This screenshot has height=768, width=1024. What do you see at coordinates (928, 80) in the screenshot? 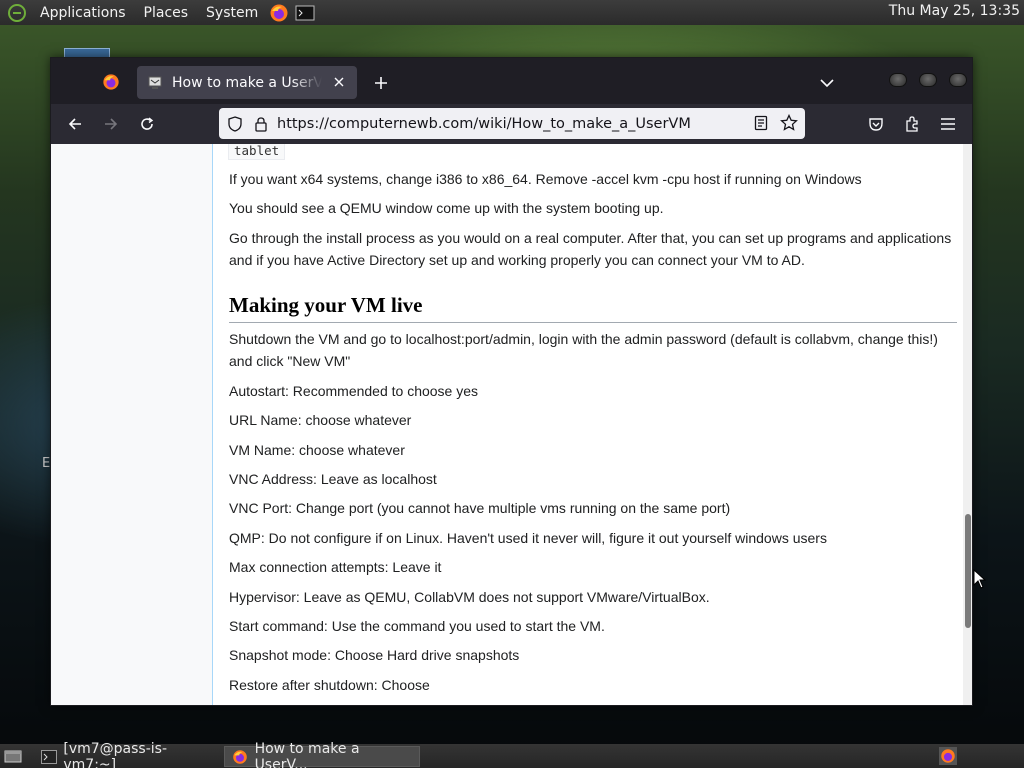
I see `maximize-window-button` at bounding box center [928, 80].